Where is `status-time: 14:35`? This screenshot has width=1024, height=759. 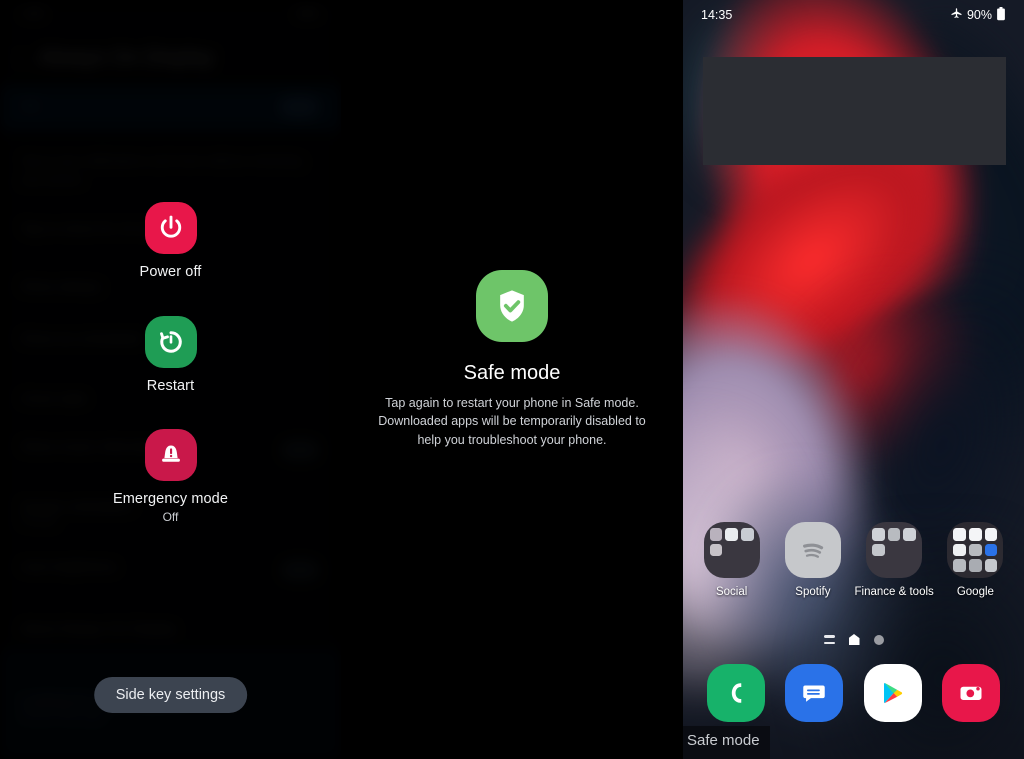
status-time: 14:35 is located at coordinates (717, 15).